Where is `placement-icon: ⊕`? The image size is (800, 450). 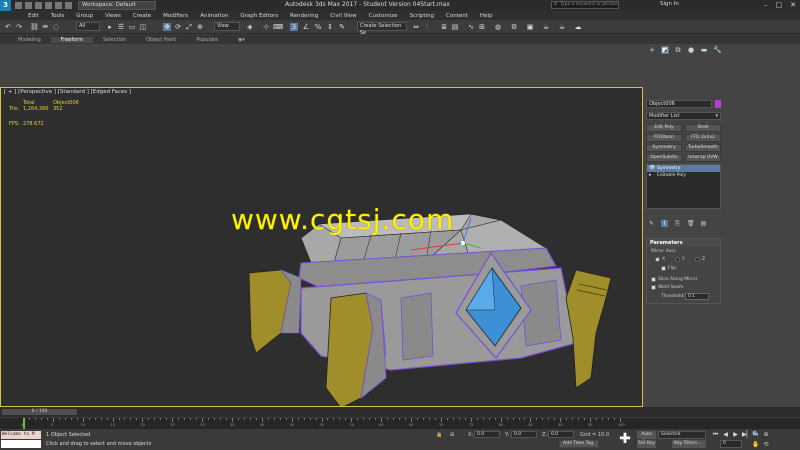
placement-icon: ⊕ is located at coordinates (200, 27).